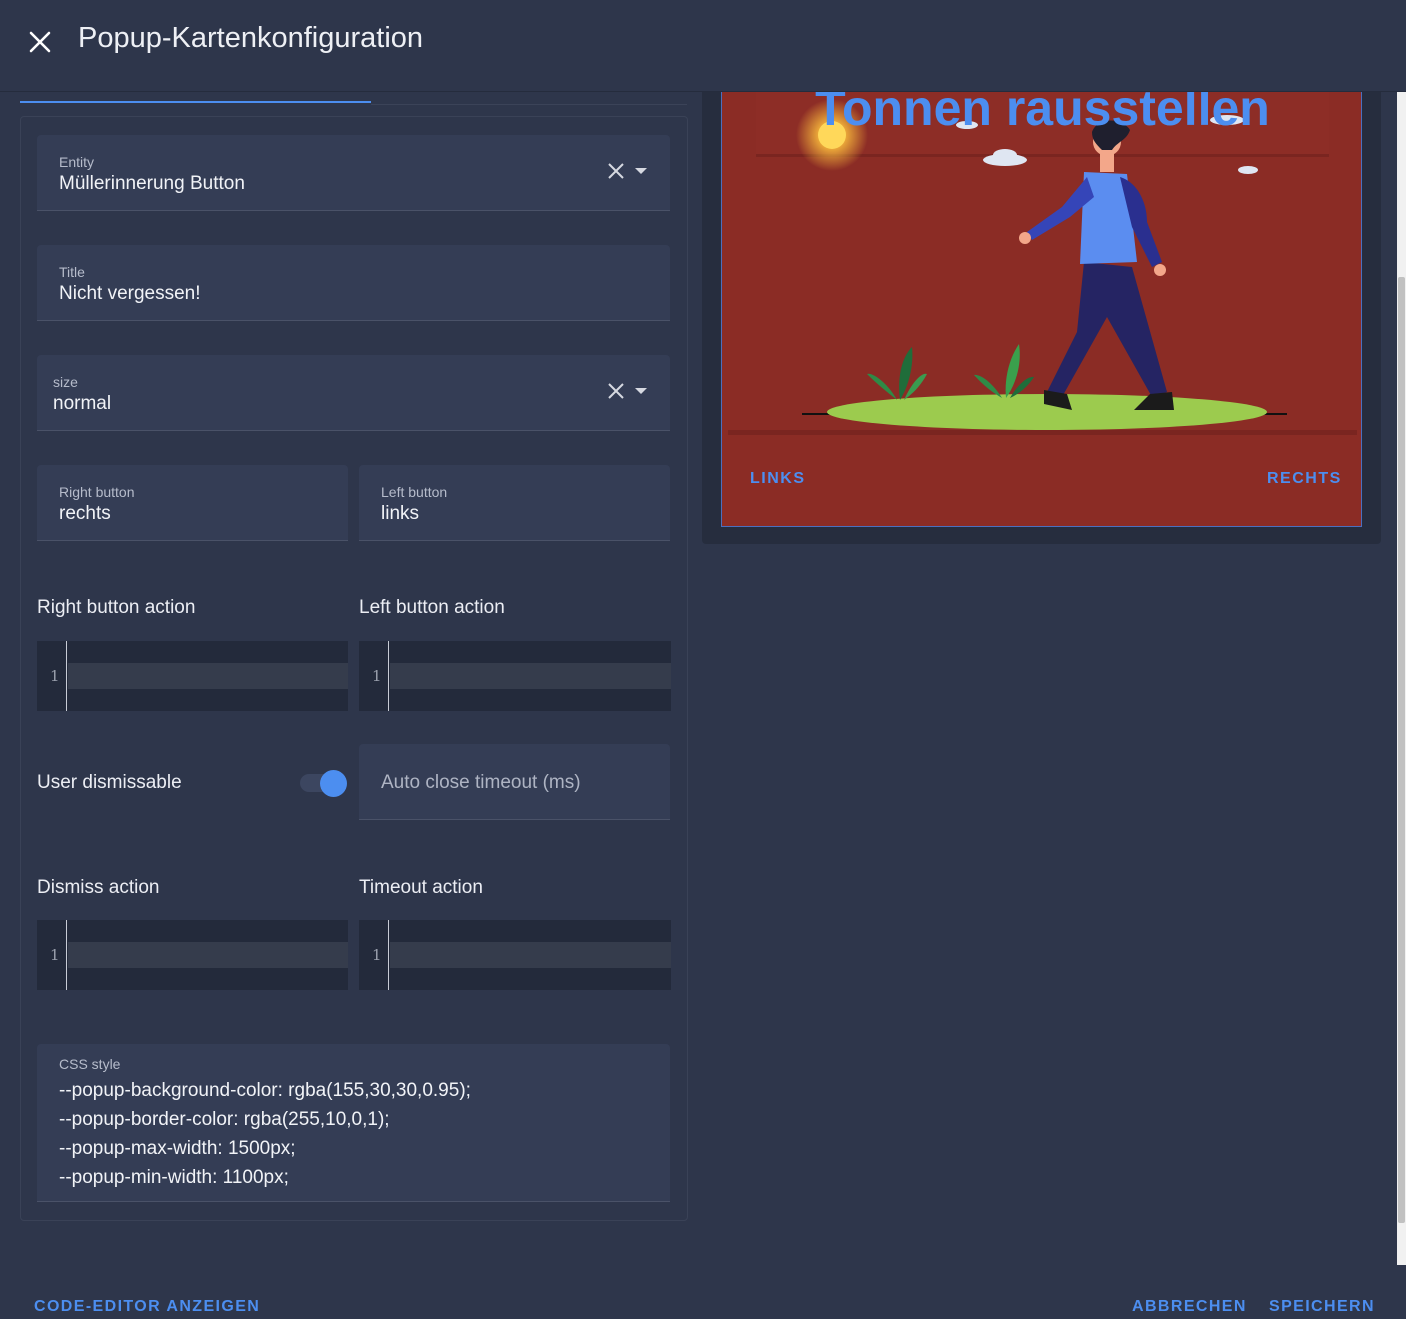  What do you see at coordinates (251, 38) in the screenshot?
I see `dialog-title: Popup-Kartenkonfiguration` at bounding box center [251, 38].